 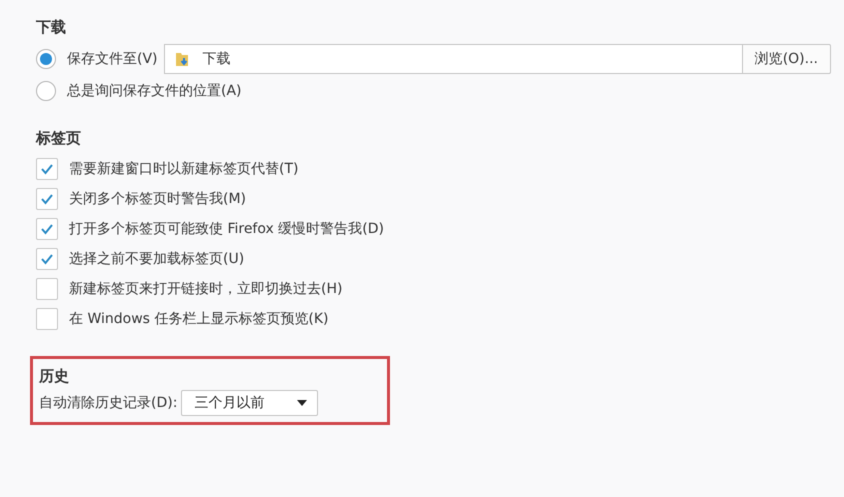 What do you see at coordinates (112, 59) in the screenshot?
I see `option-label: 保存文件至(V)` at bounding box center [112, 59].